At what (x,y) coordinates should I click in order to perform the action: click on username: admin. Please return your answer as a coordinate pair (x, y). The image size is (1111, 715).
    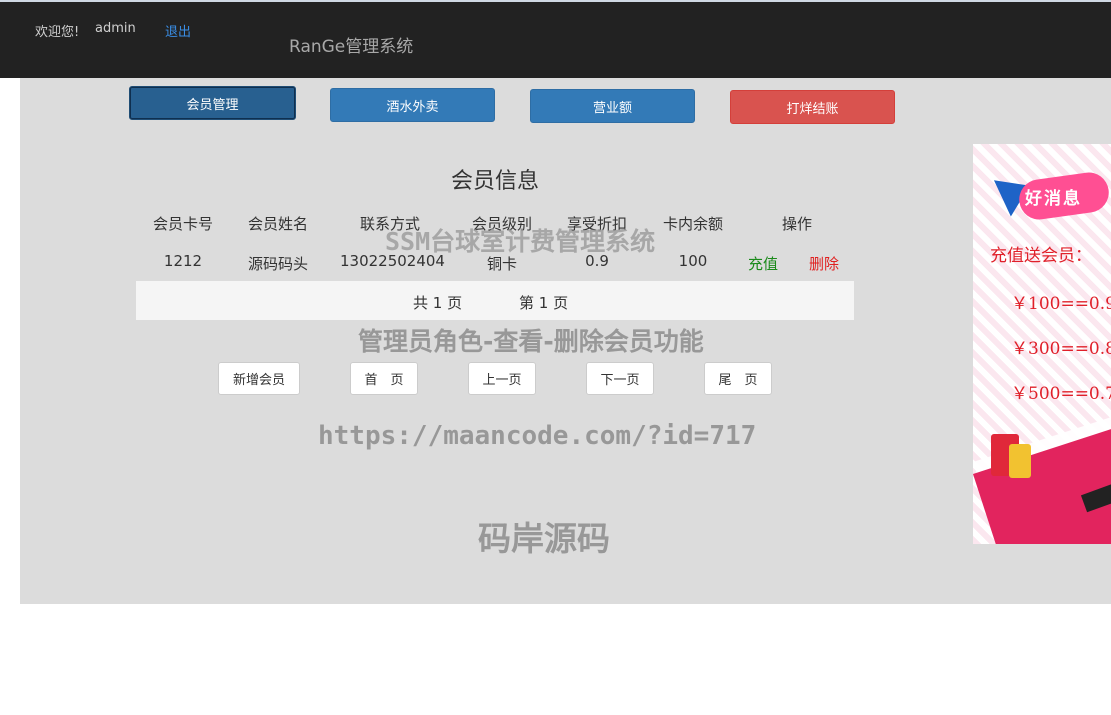
    Looking at the image, I should click on (115, 28).